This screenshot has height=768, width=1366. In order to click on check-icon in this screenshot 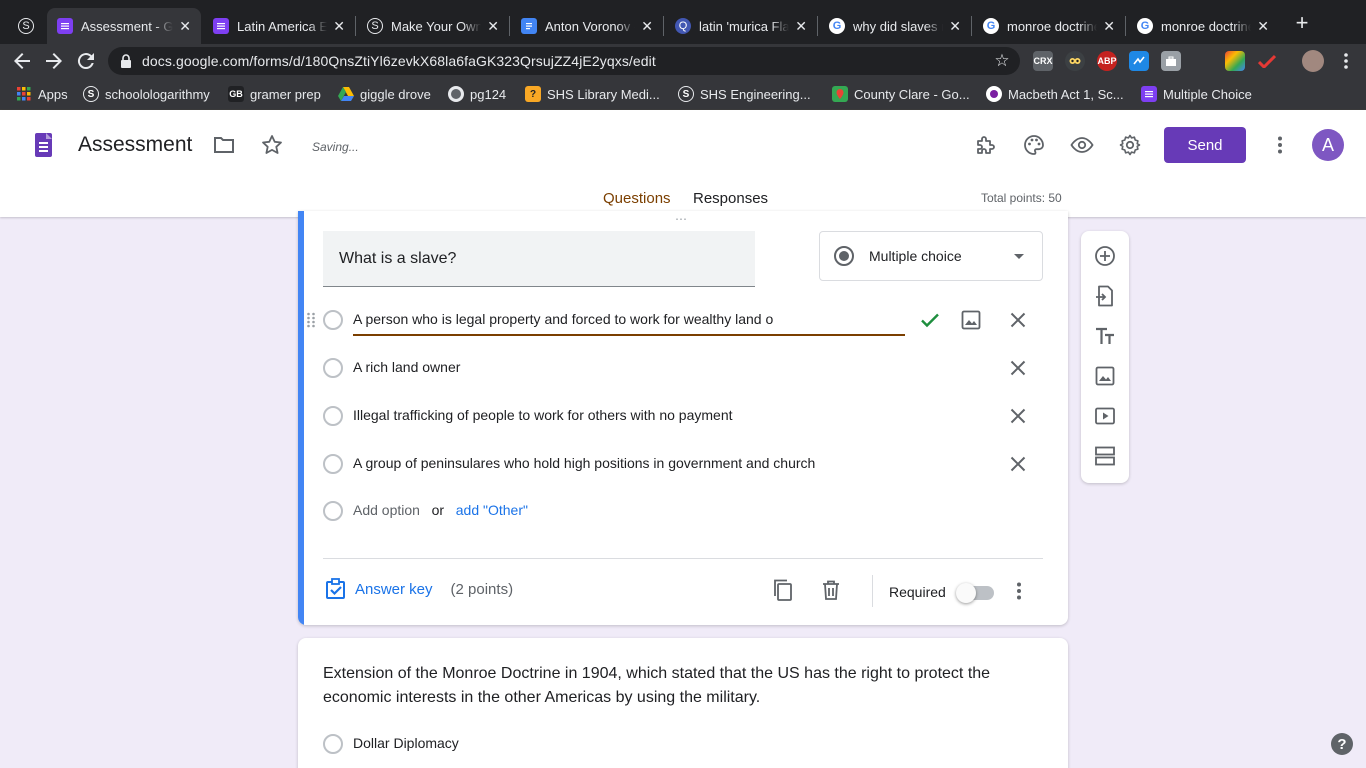, I will do `click(930, 320)`.